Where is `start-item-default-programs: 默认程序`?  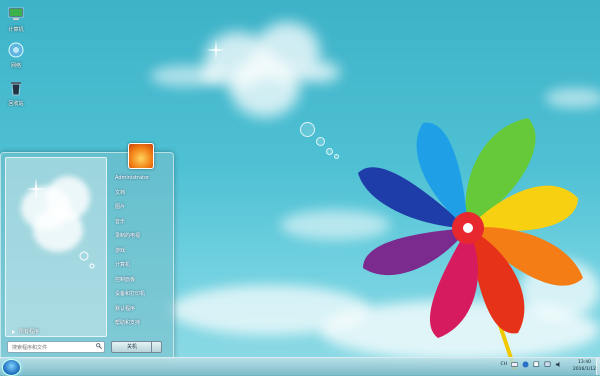
start-item-default-programs: 默认程序 is located at coordinates (140, 309).